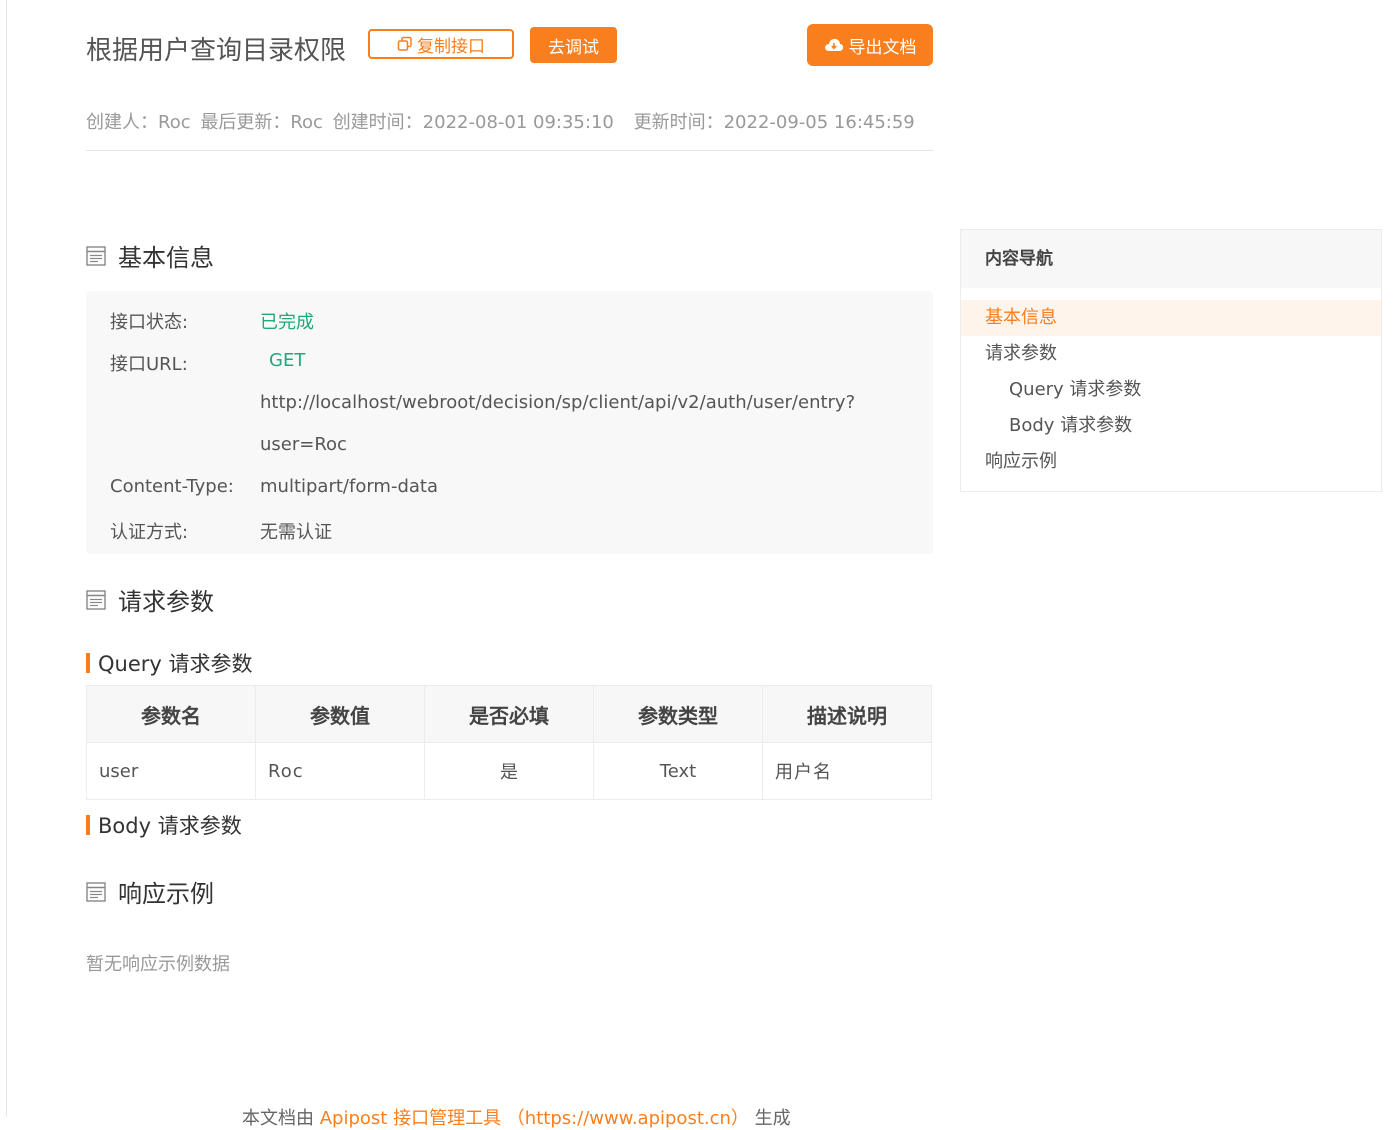 This screenshot has width=1397, height=1130. What do you see at coordinates (573, 45) in the screenshot?
I see `debug-button: 去调试` at bounding box center [573, 45].